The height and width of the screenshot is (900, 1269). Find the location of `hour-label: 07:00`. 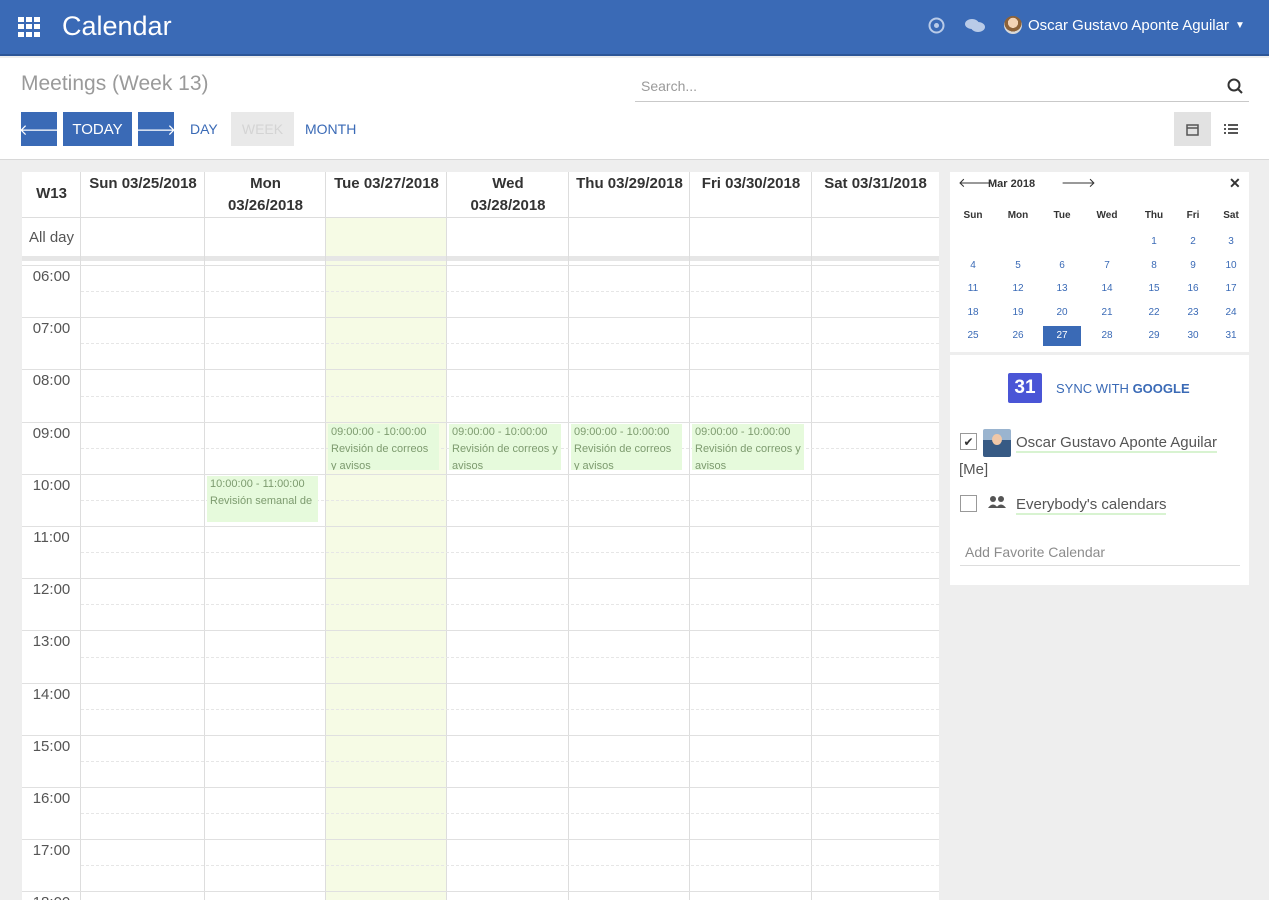

hour-label: 07:00 is located at coordinates (51, 329).